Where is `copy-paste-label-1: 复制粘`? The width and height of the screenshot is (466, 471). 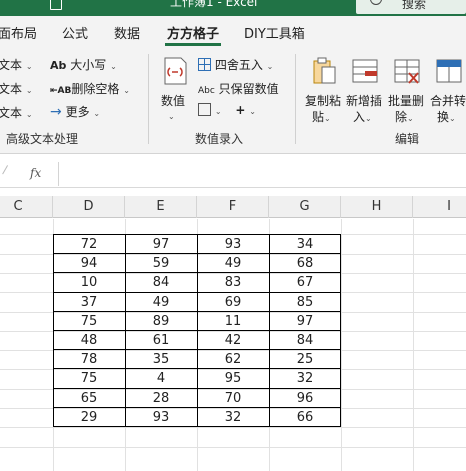 copy-paste-label-1: 复制粘 is located at coordinates (323, 101).